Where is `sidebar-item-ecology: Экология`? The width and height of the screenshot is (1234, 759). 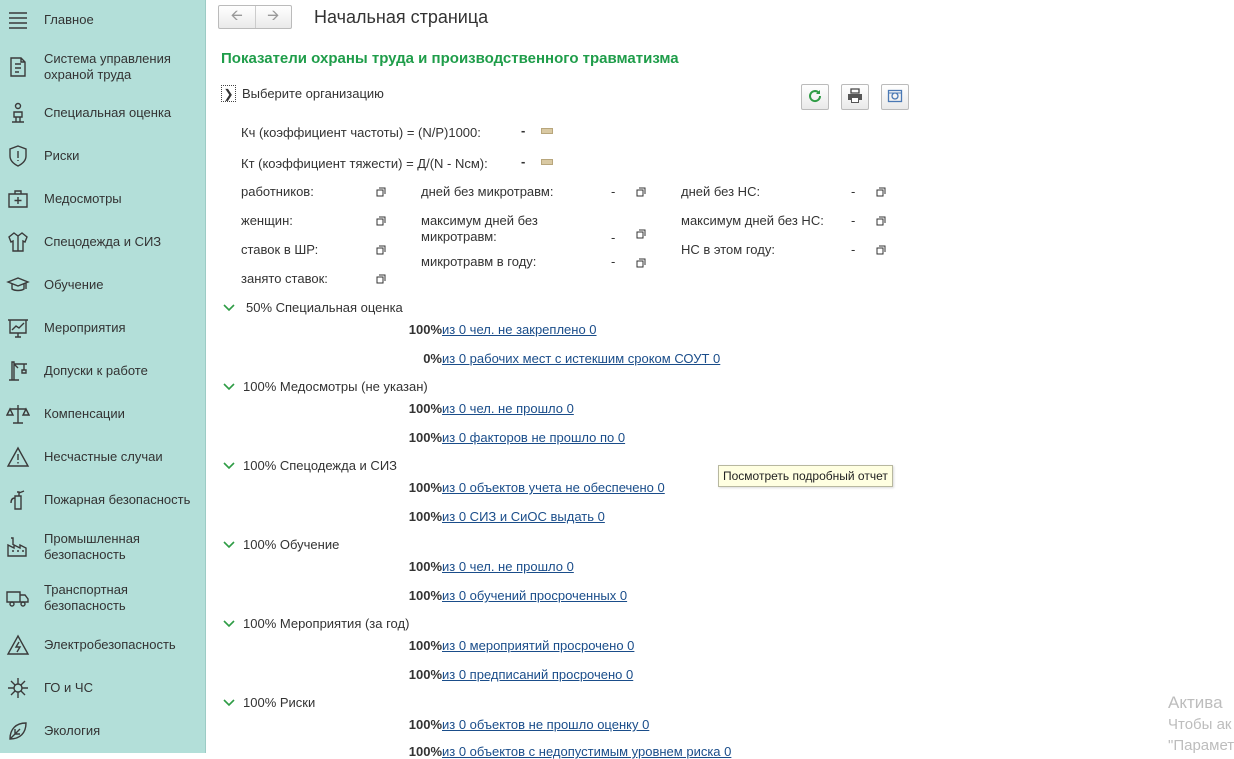 sidebar-item-ecology: Экология is located at coordinates (102, 731).